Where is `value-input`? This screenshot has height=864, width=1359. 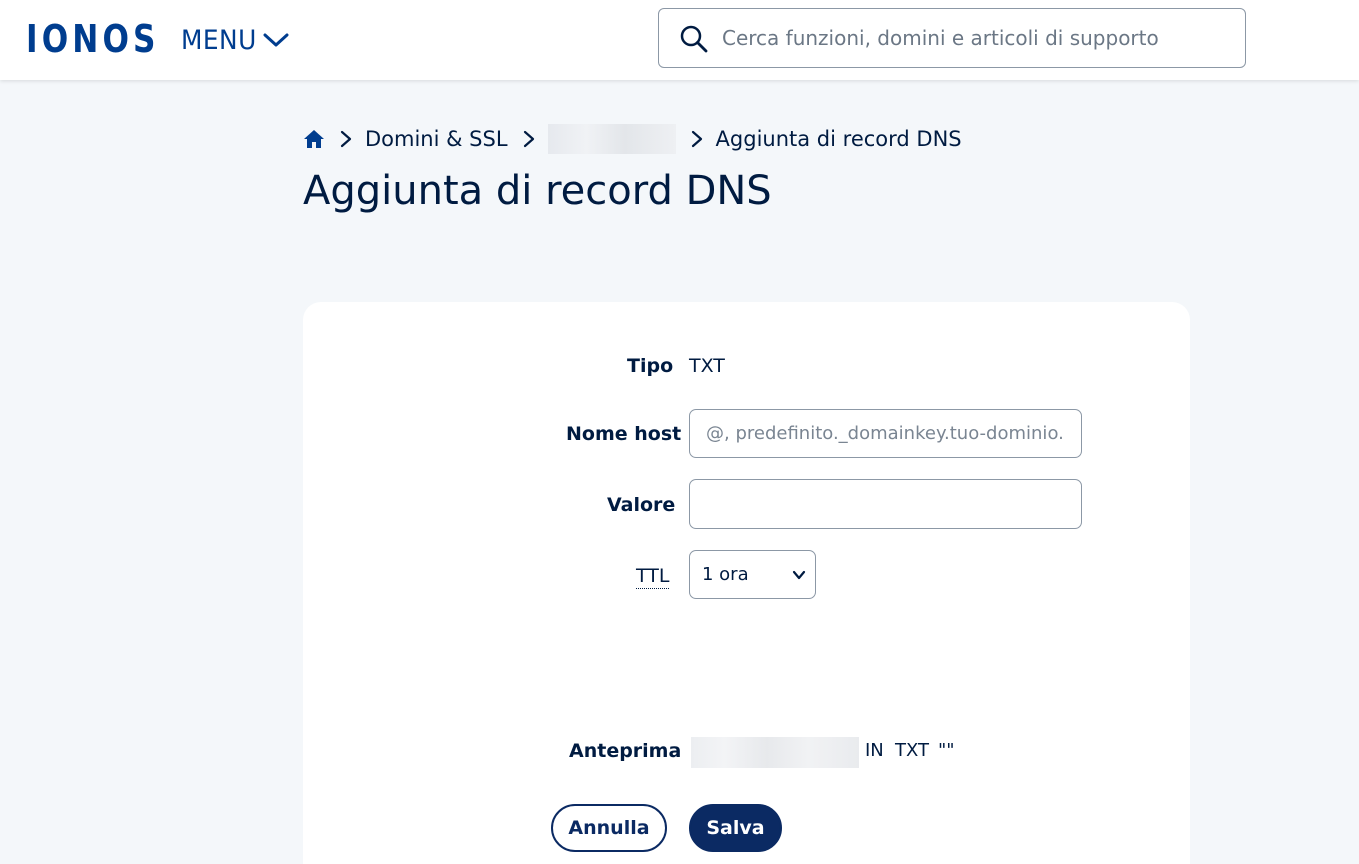 value-input is located at coordinates (885, 504).